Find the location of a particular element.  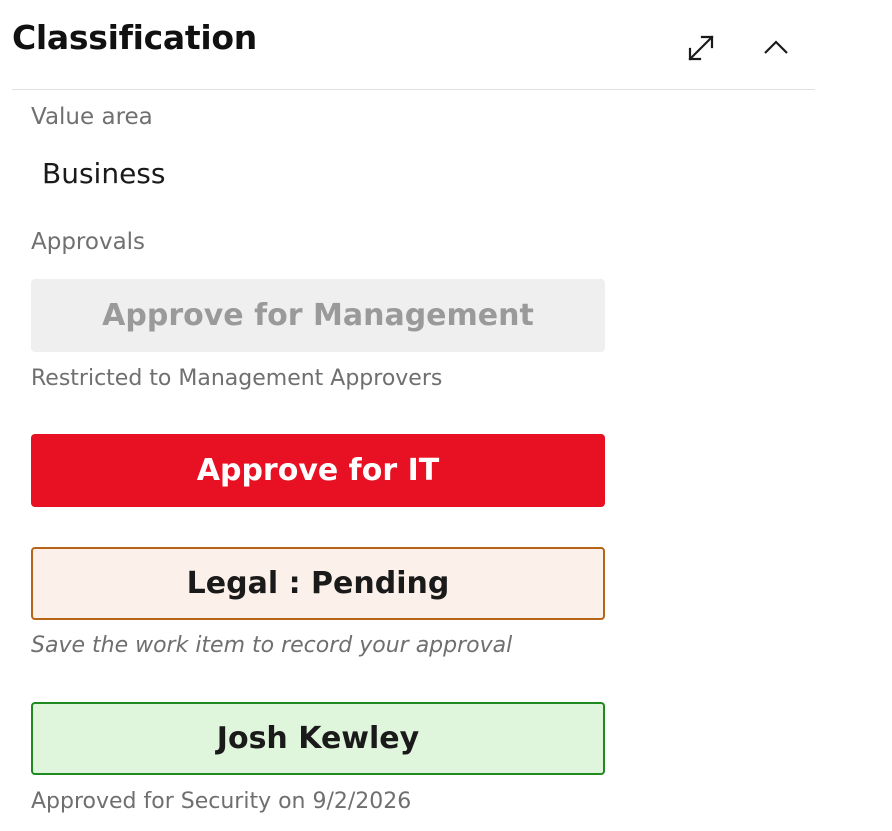

security-approver-button: Josh Kewley is located at coordinates (318, 738).